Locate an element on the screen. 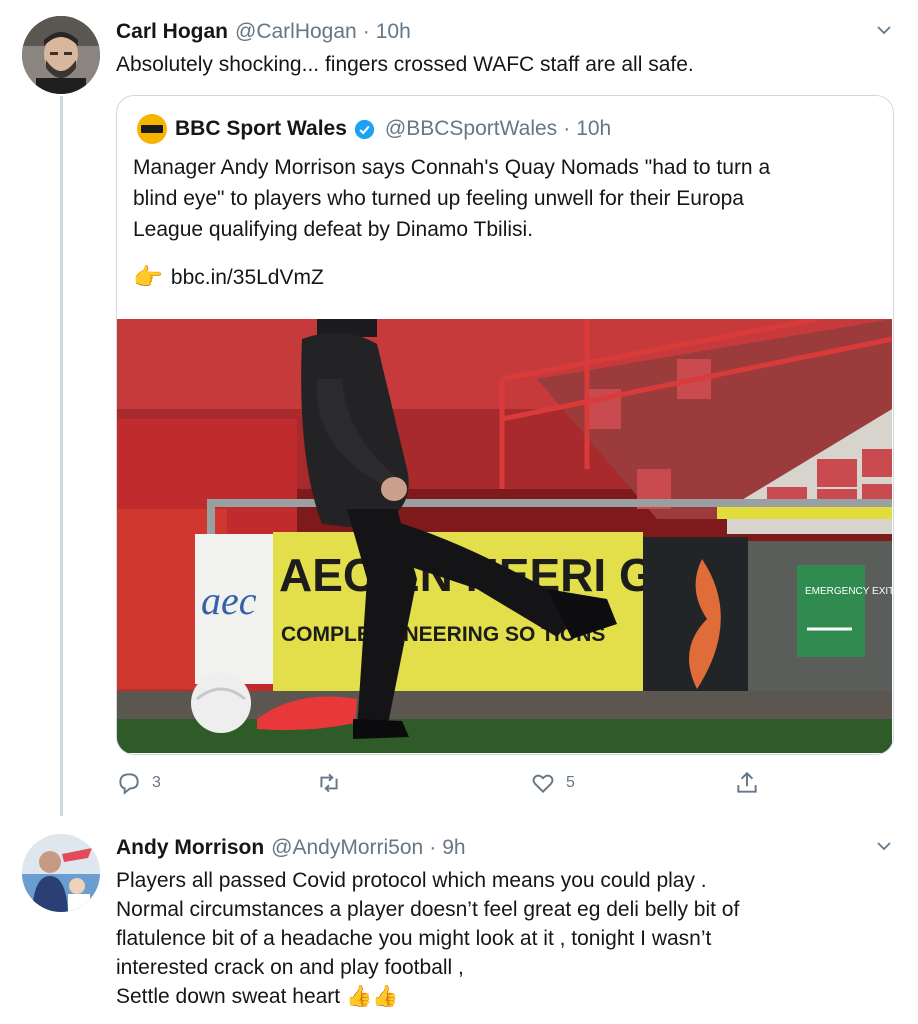 The width and height of the screenshot is (918, 1024). author-name: Andy Morrison is located at coordinates (190, 848).